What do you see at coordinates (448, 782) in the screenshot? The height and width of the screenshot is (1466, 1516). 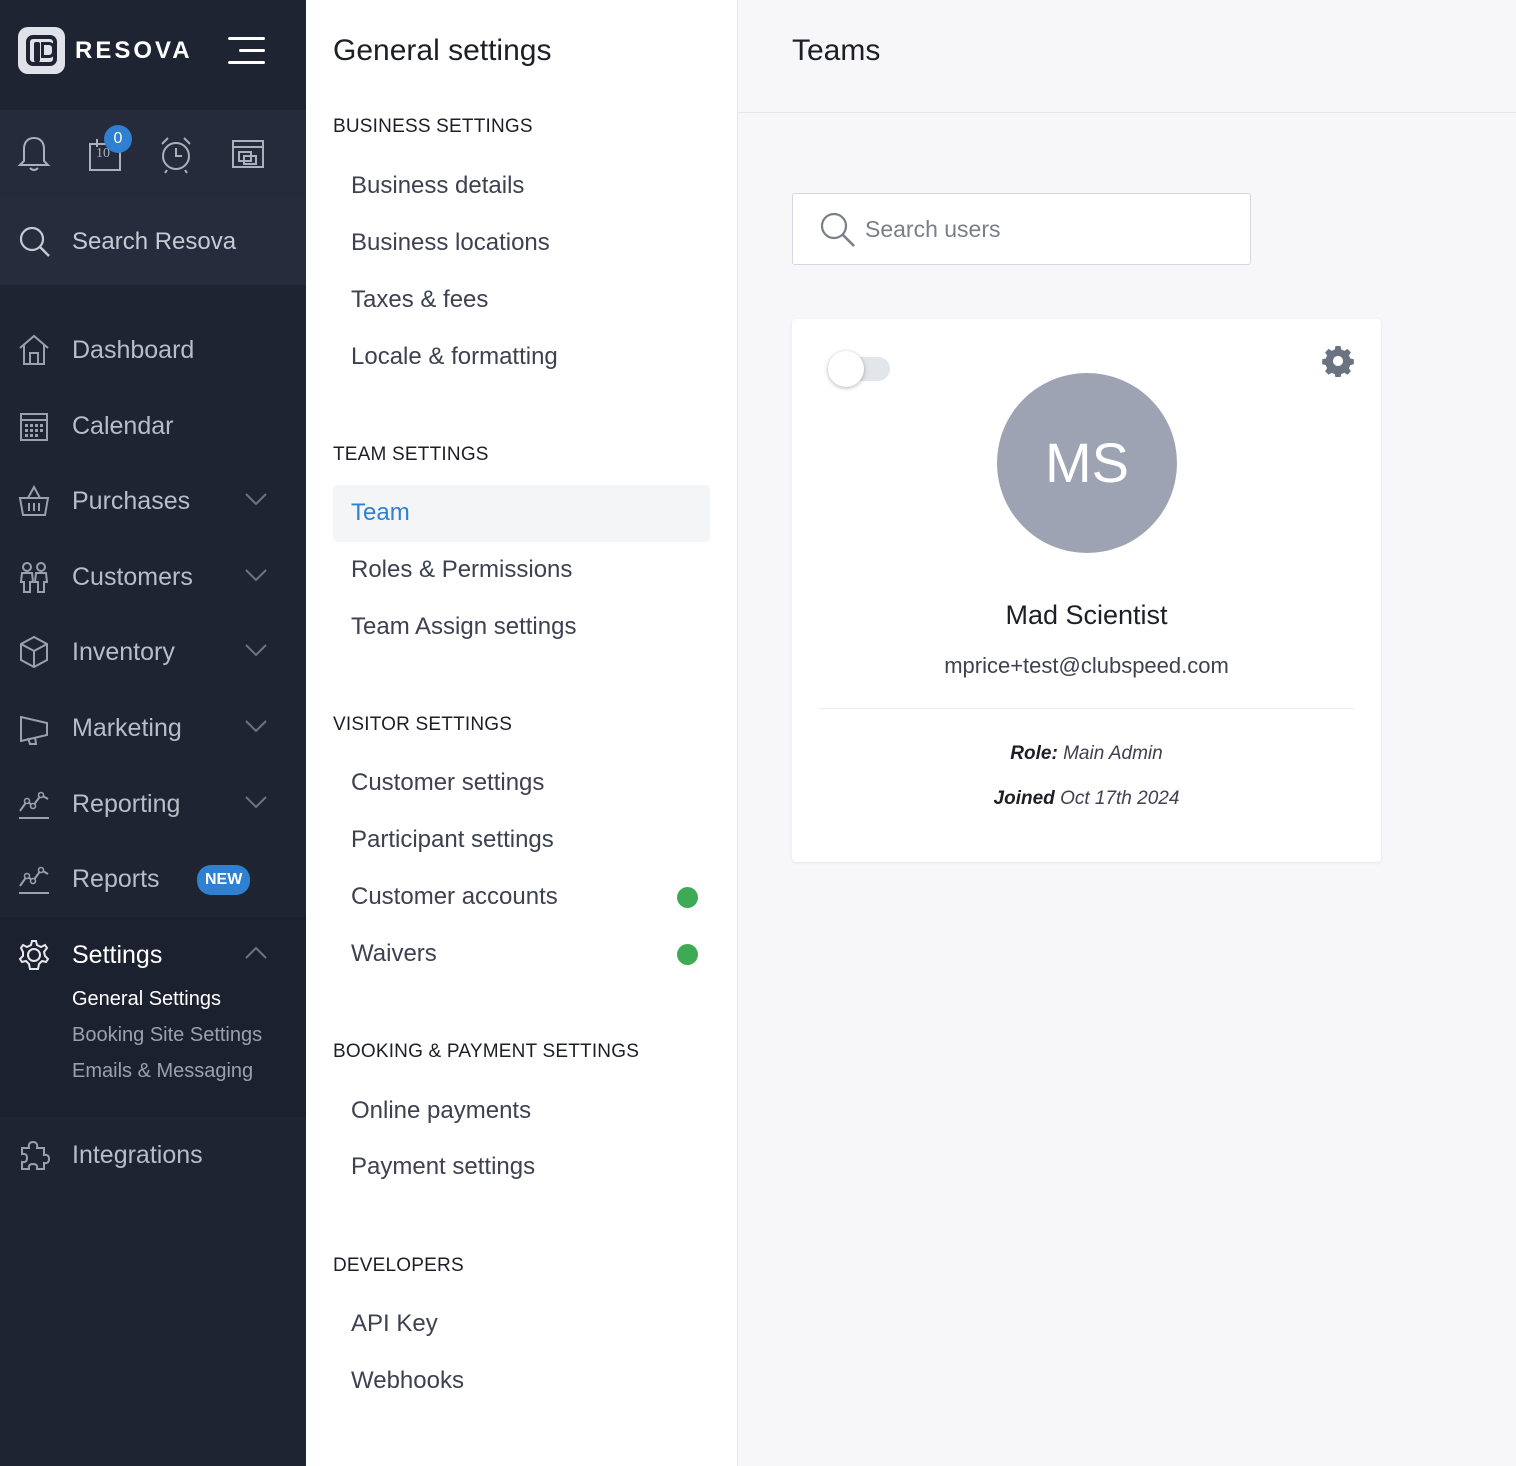 I see `menu-item-label: Customer settings` at bounding box center [448, 782].